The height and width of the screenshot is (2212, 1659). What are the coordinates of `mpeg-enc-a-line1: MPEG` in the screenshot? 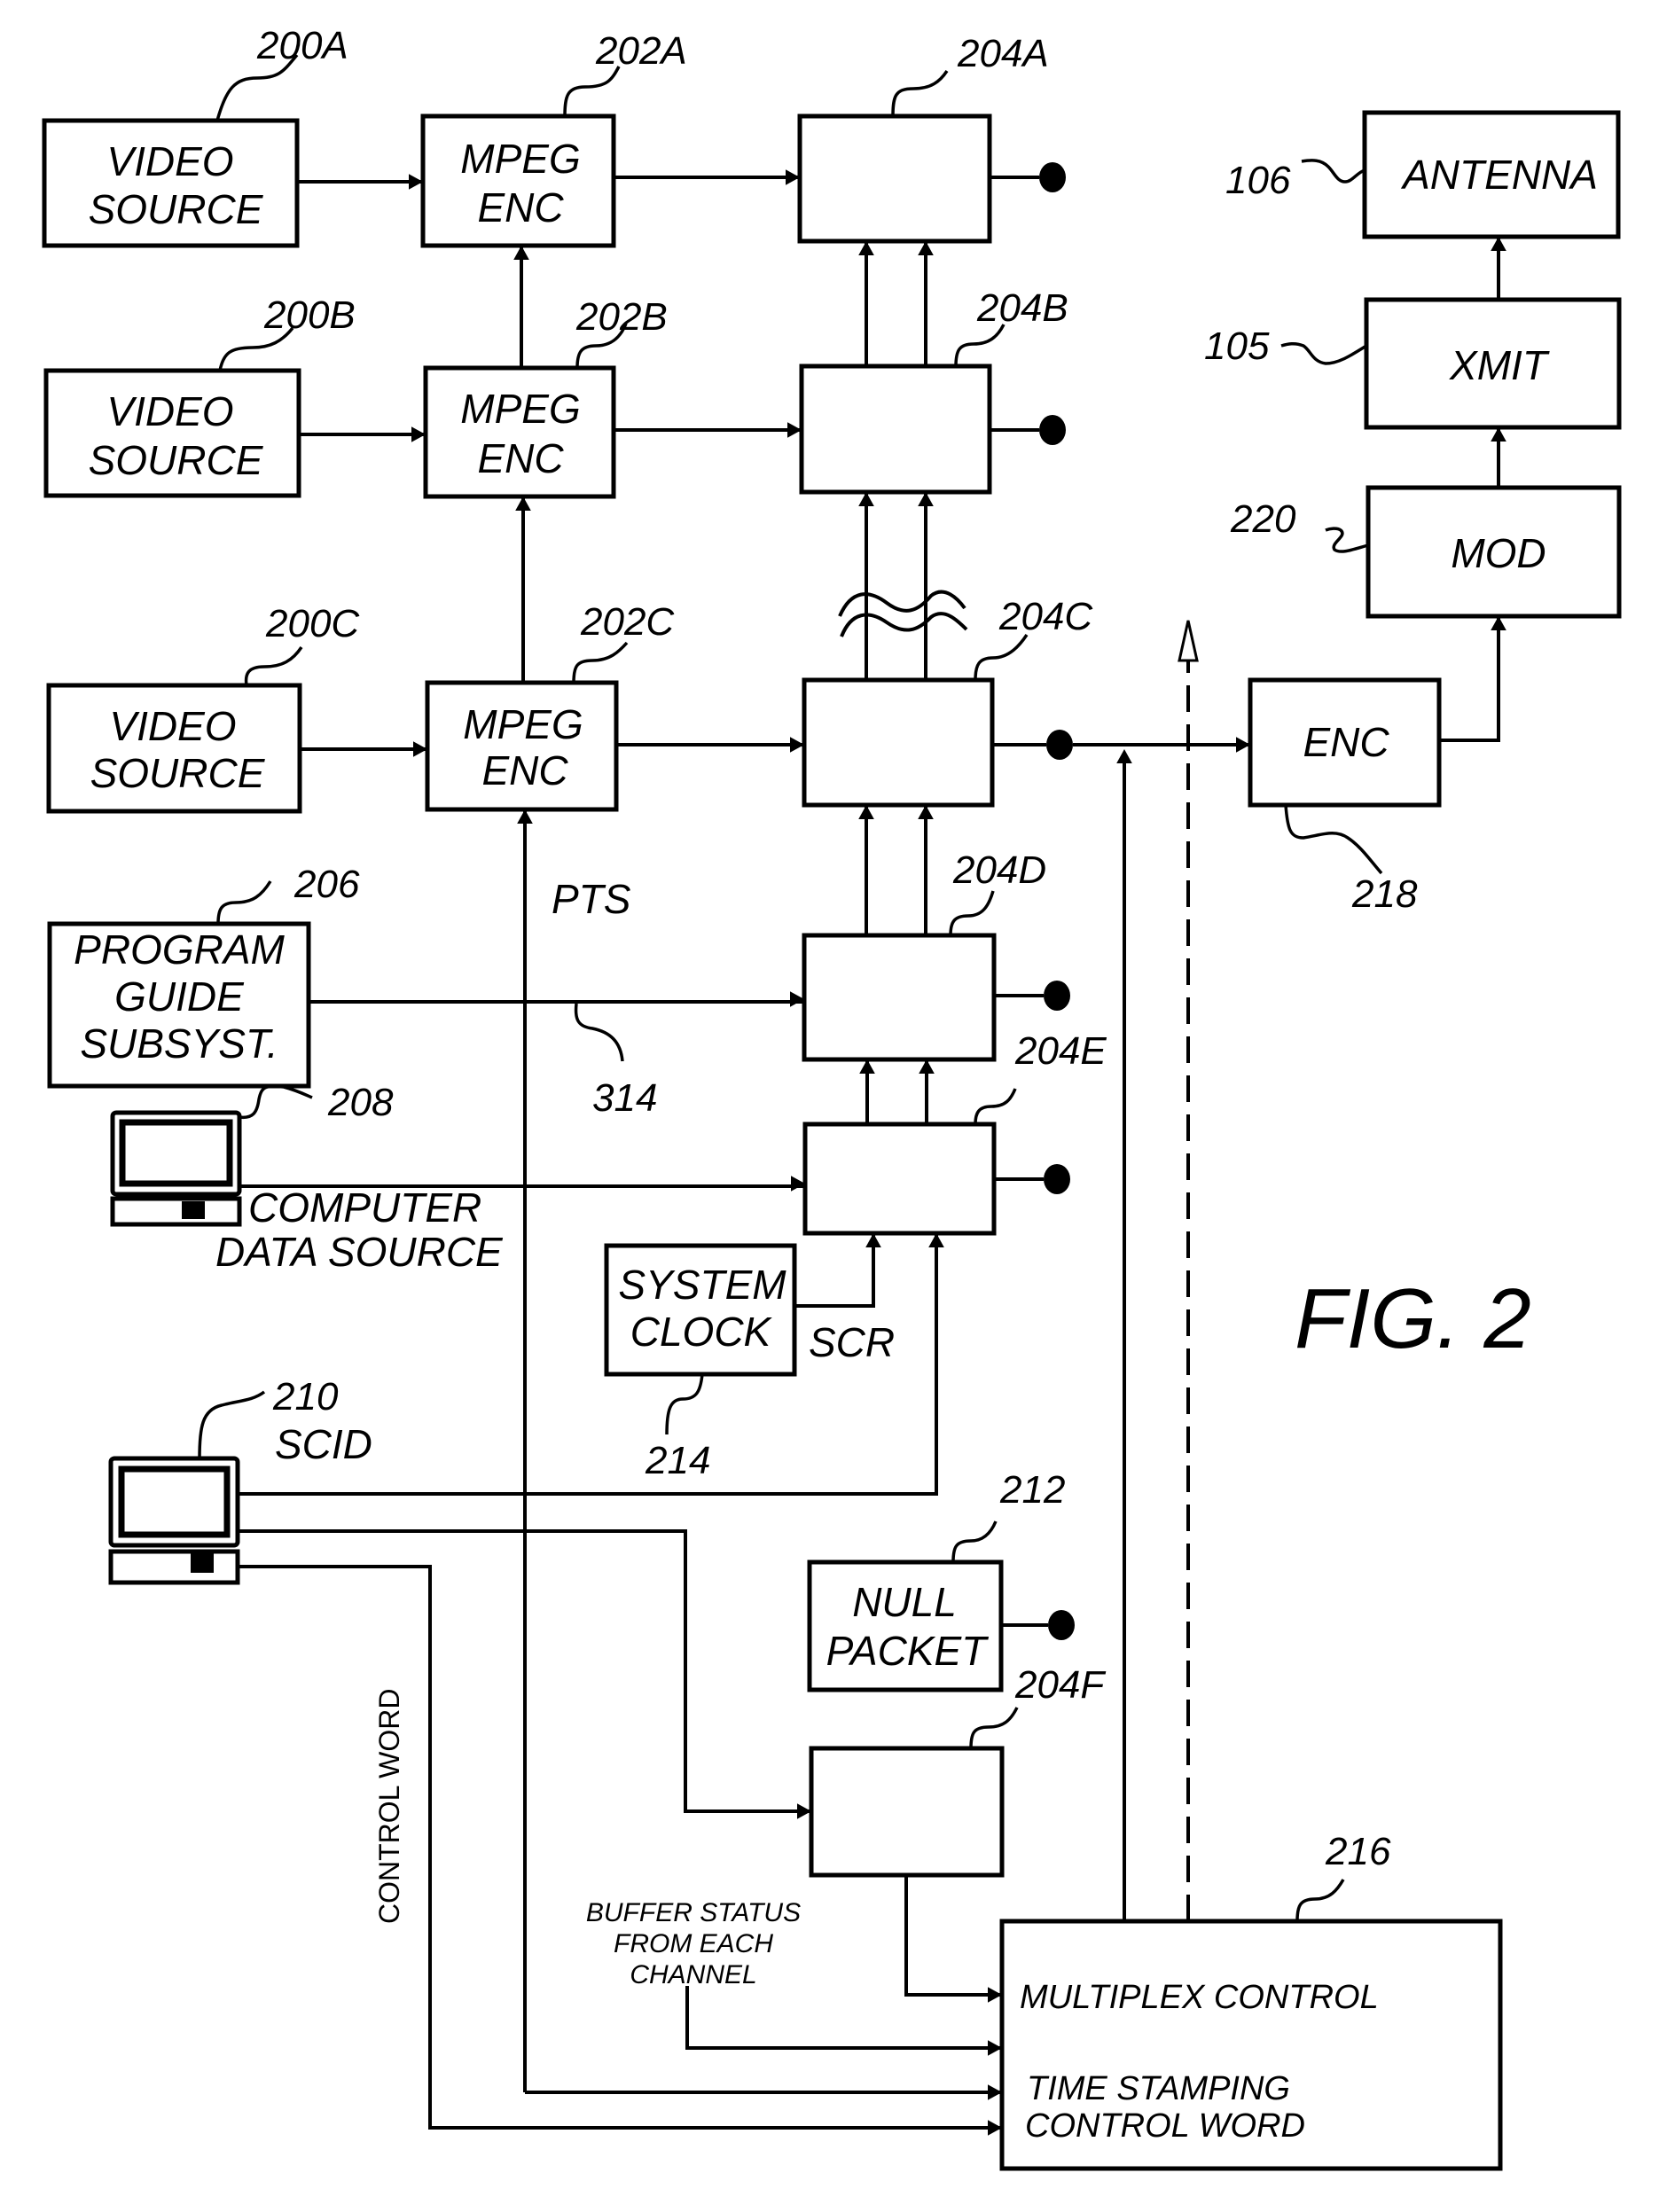 It's located at (520, 159).